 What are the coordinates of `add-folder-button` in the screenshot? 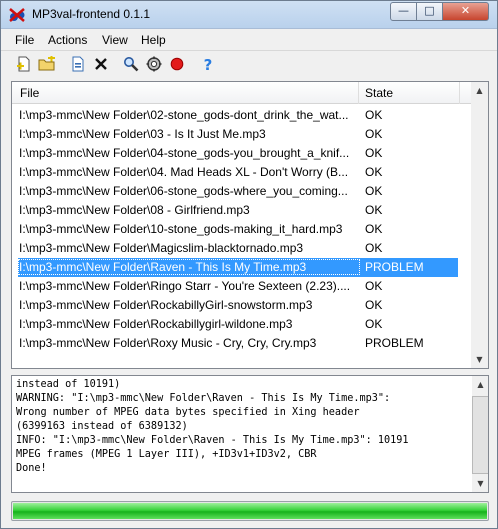 It's located at (47, 64).